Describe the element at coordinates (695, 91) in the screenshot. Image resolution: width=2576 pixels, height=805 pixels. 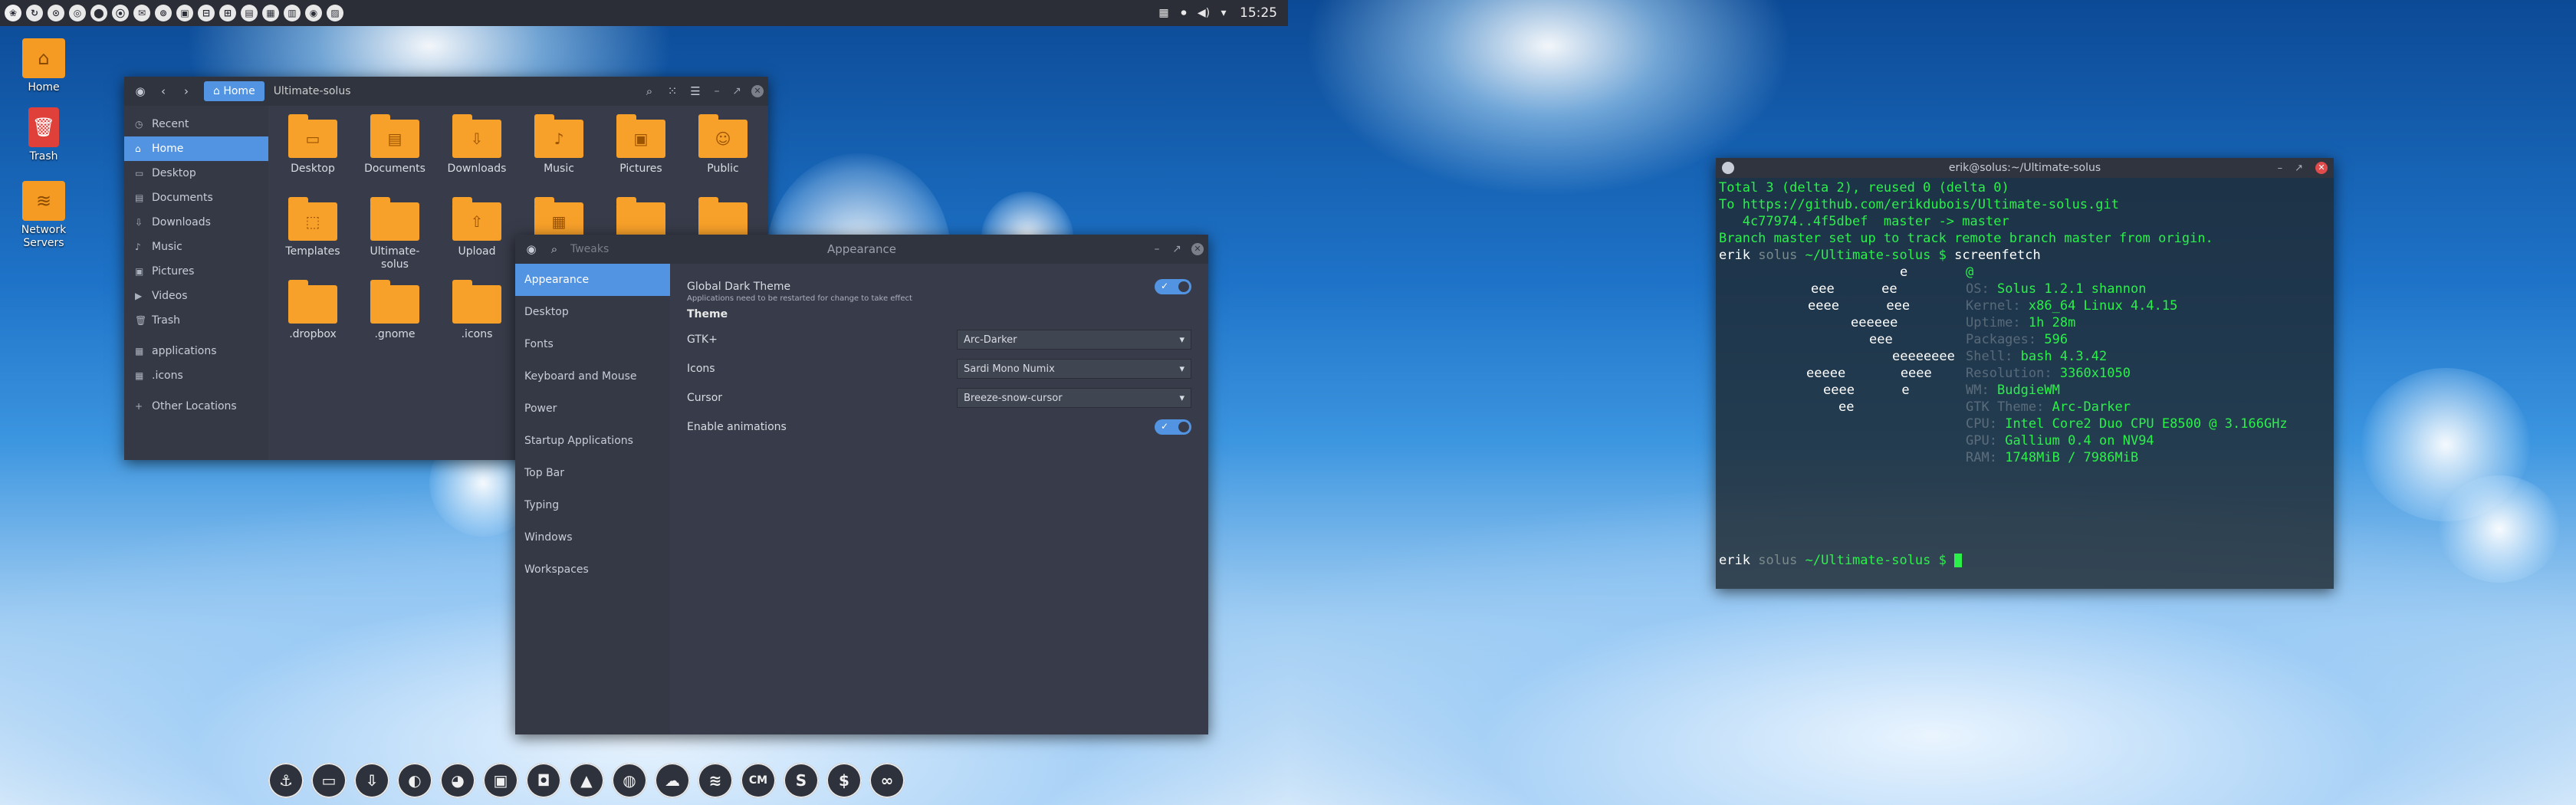
I see `menu-icon: ☰` at that location.